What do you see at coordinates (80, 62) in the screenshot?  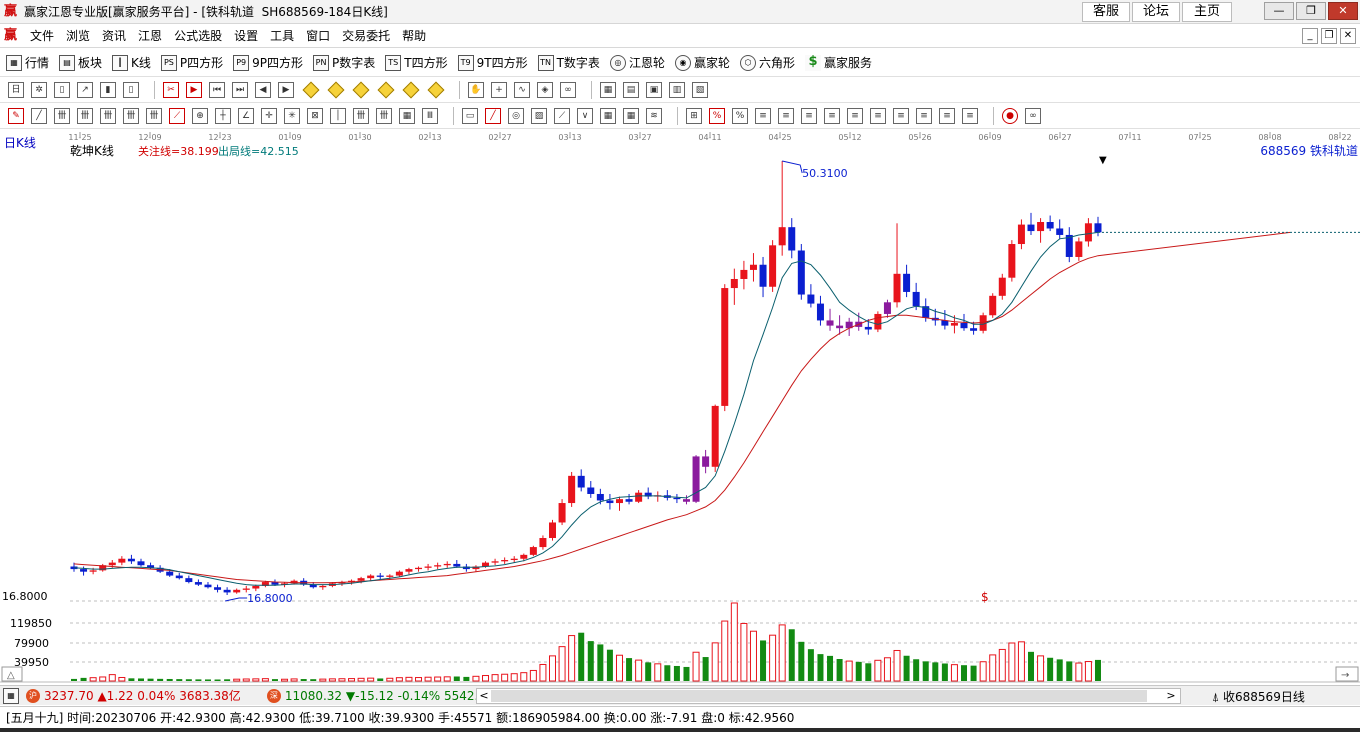 I see `toolbar-sector: ▤ 板块` at bounding box center [80, 62].